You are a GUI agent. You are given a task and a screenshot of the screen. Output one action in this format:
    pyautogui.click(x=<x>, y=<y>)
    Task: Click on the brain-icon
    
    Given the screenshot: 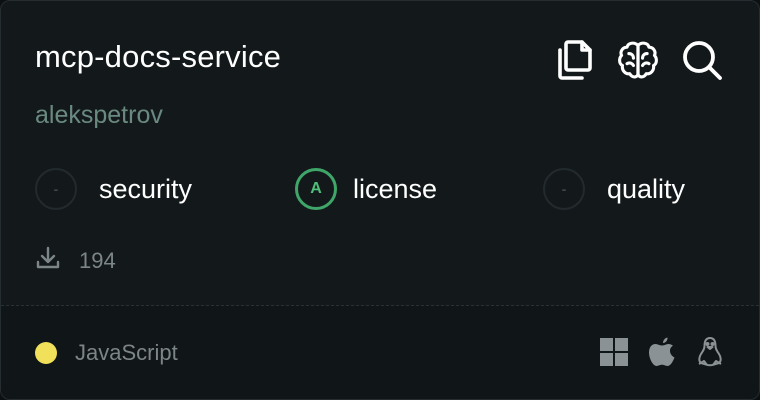 What is the action you would take?
    pyautogui.click(x=638, y=60)
    